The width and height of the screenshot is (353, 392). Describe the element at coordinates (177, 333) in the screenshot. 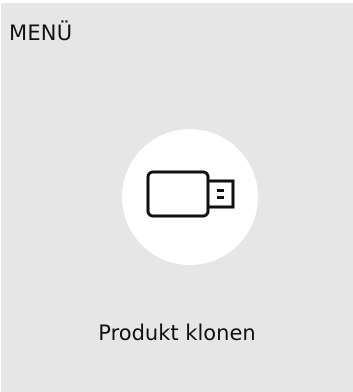

I see `clone-product-label: Produkt klonen` at that location.